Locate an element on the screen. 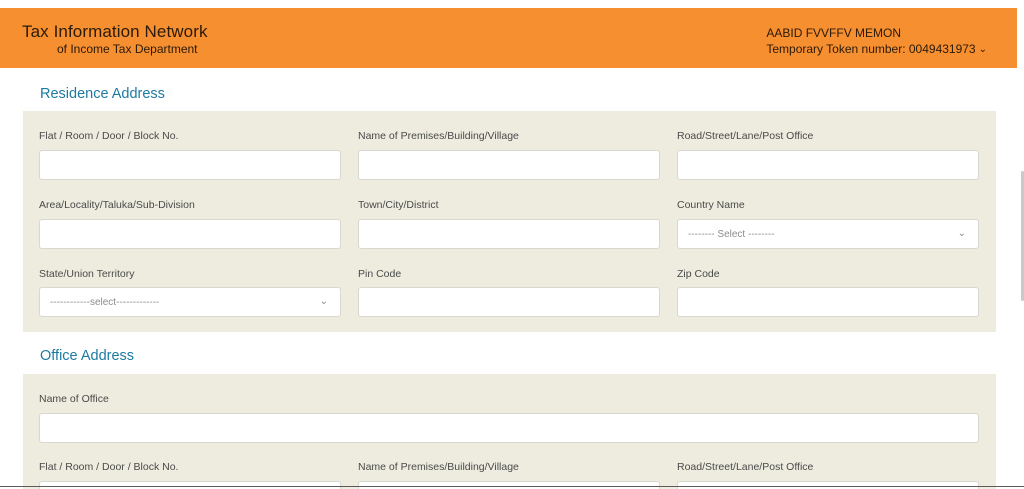 This screenshot has width=1024, height=489. office-name-field: Name of Office is located at coordinates (509, 418).